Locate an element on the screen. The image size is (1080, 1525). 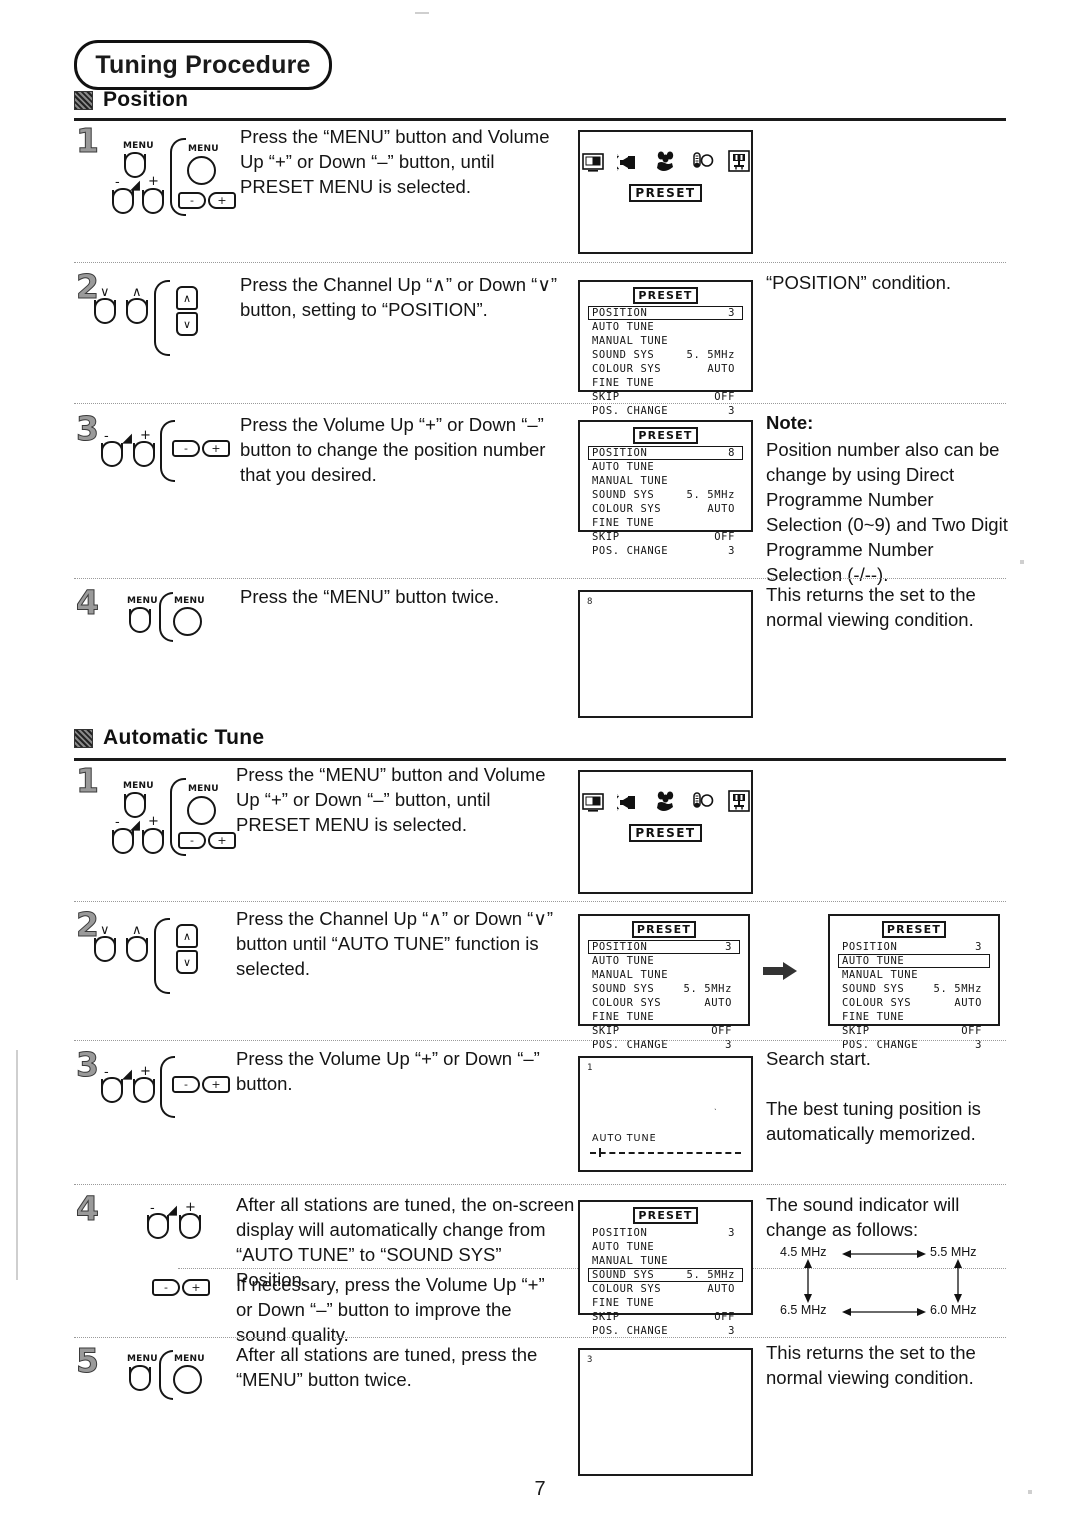
install-icon is located at coordinates (738, 161).